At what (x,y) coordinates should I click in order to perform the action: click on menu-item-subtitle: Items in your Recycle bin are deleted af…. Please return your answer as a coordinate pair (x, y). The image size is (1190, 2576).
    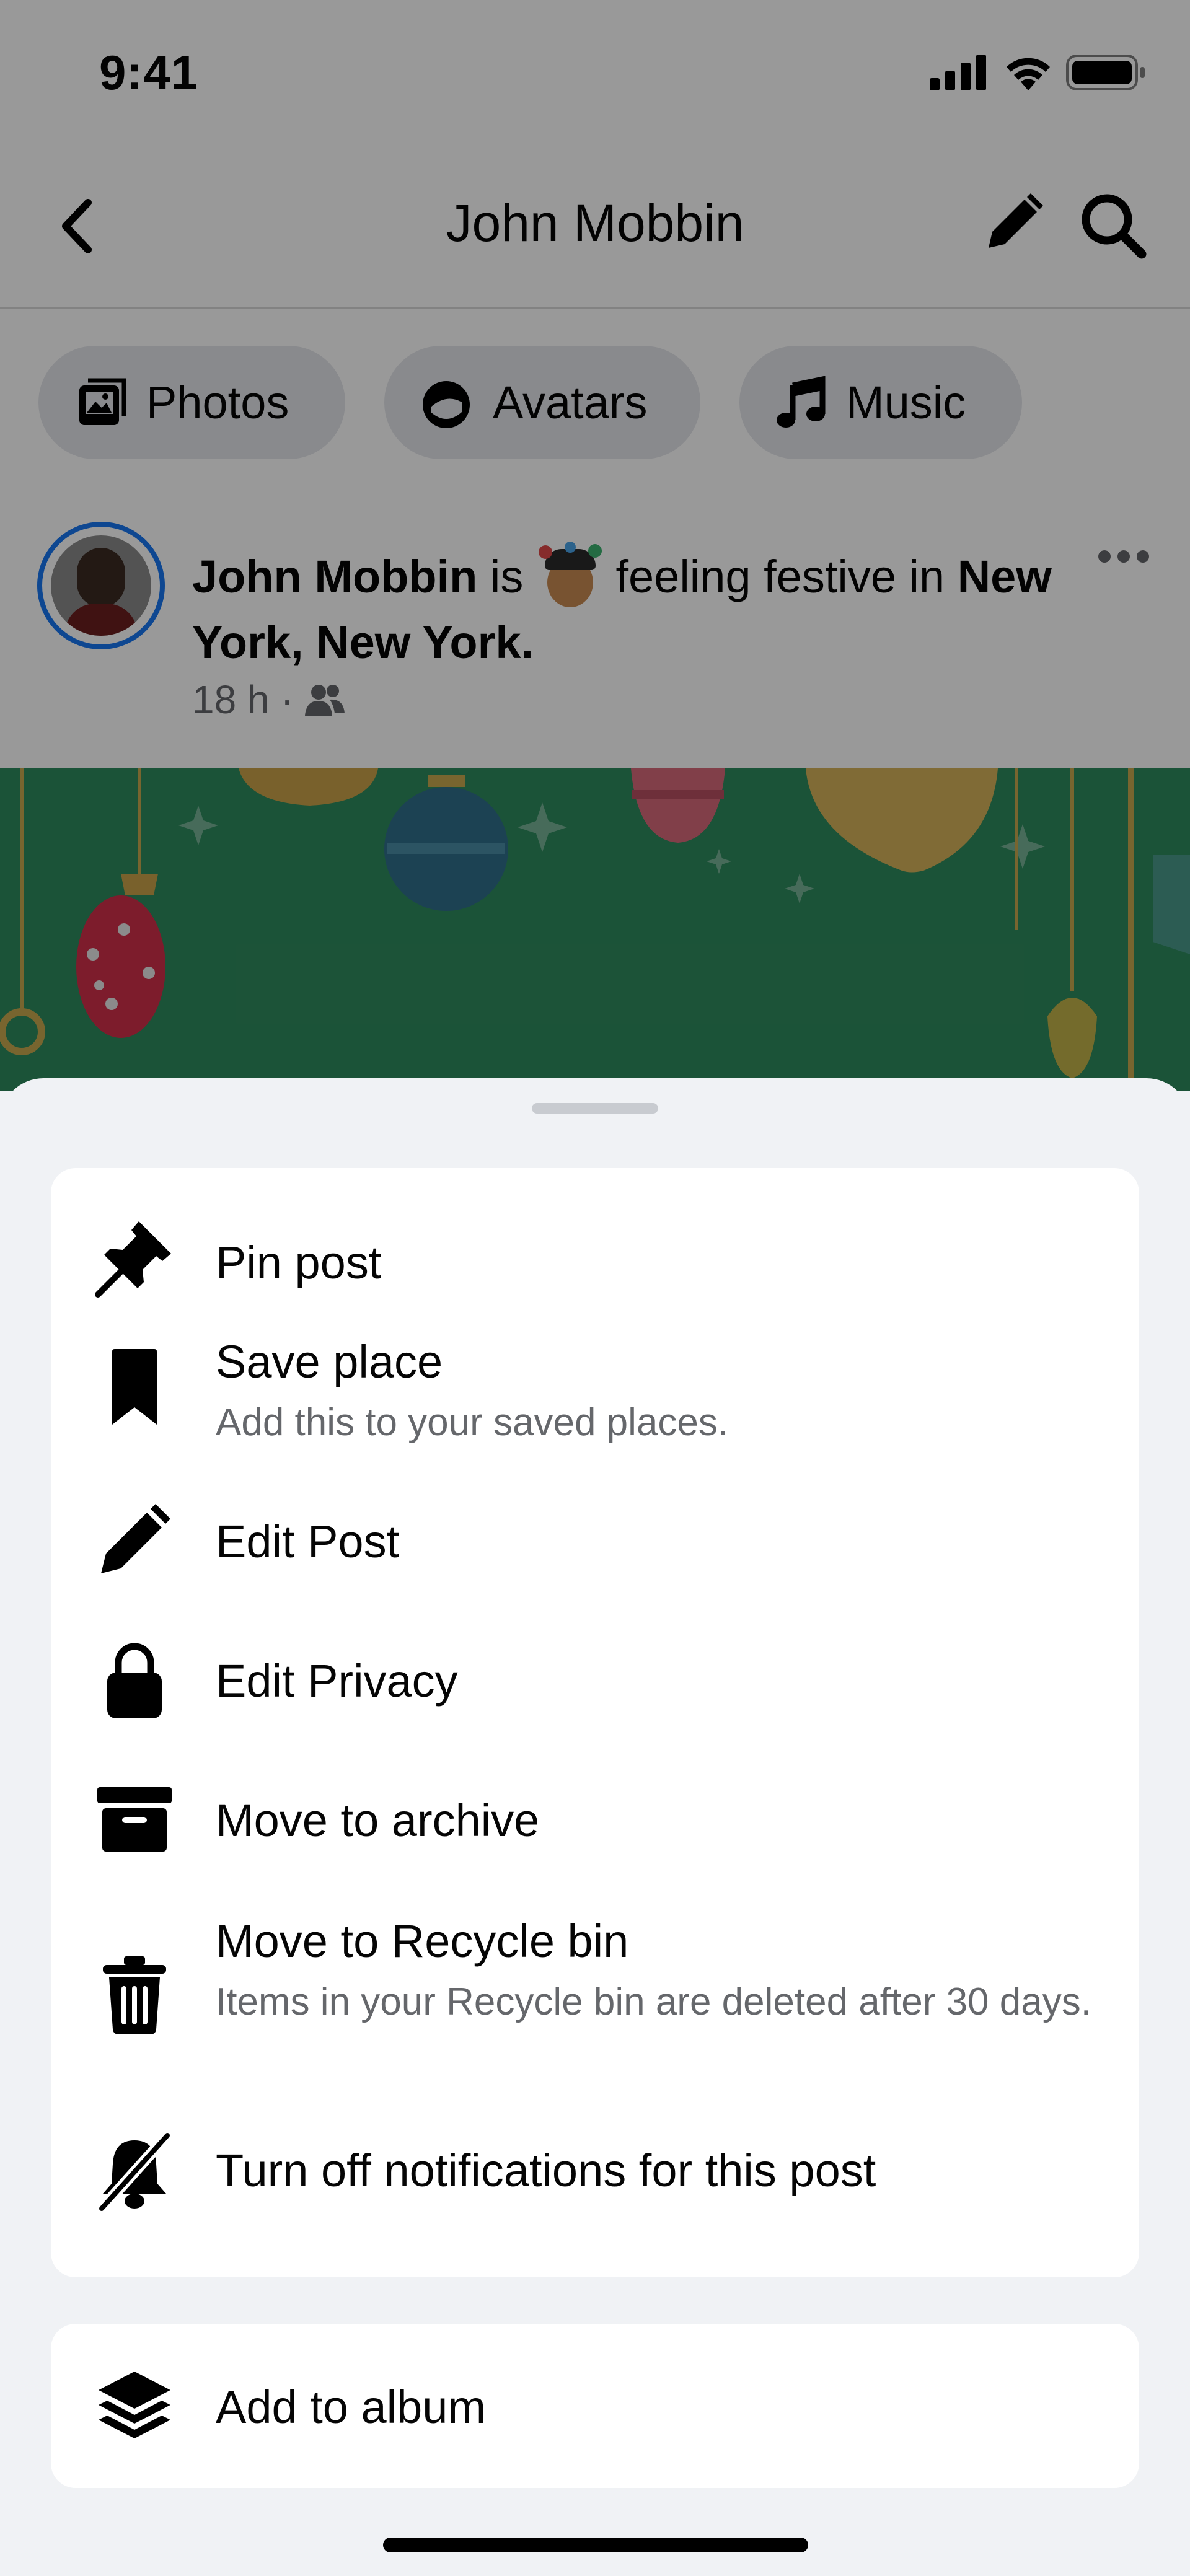
    Looking at the image, I should click on (653, 2002).